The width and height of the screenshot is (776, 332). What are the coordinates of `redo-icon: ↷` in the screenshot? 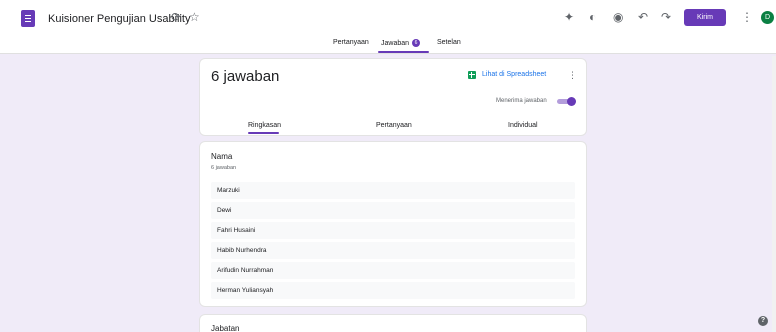 It's located at (666, 17).